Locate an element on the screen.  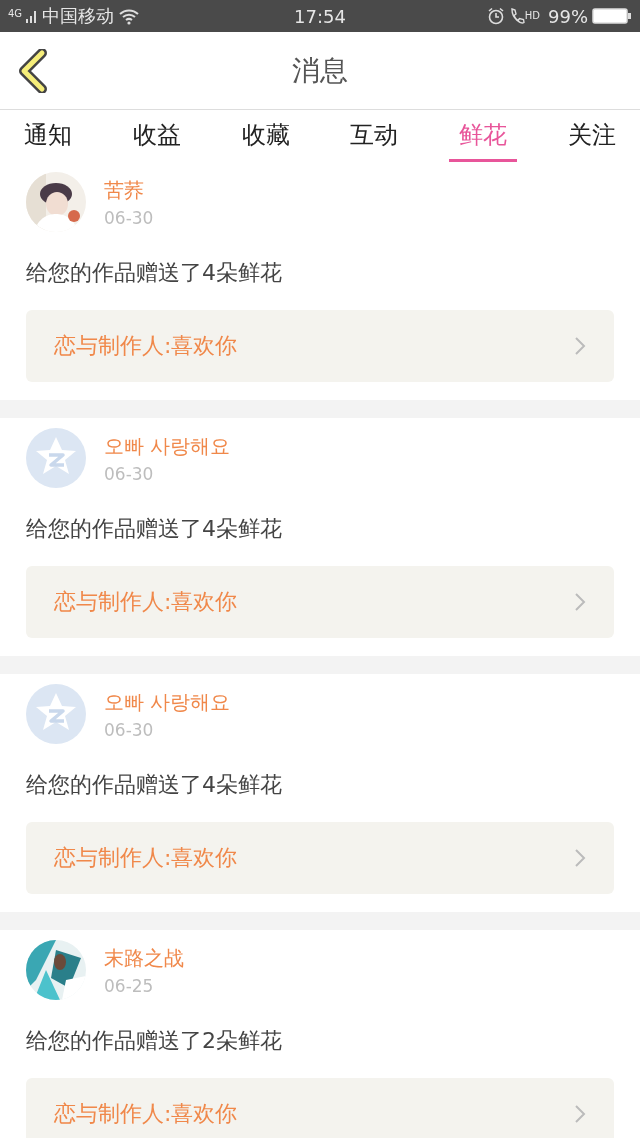
alarm-icon is located at coordinates (495, 16).